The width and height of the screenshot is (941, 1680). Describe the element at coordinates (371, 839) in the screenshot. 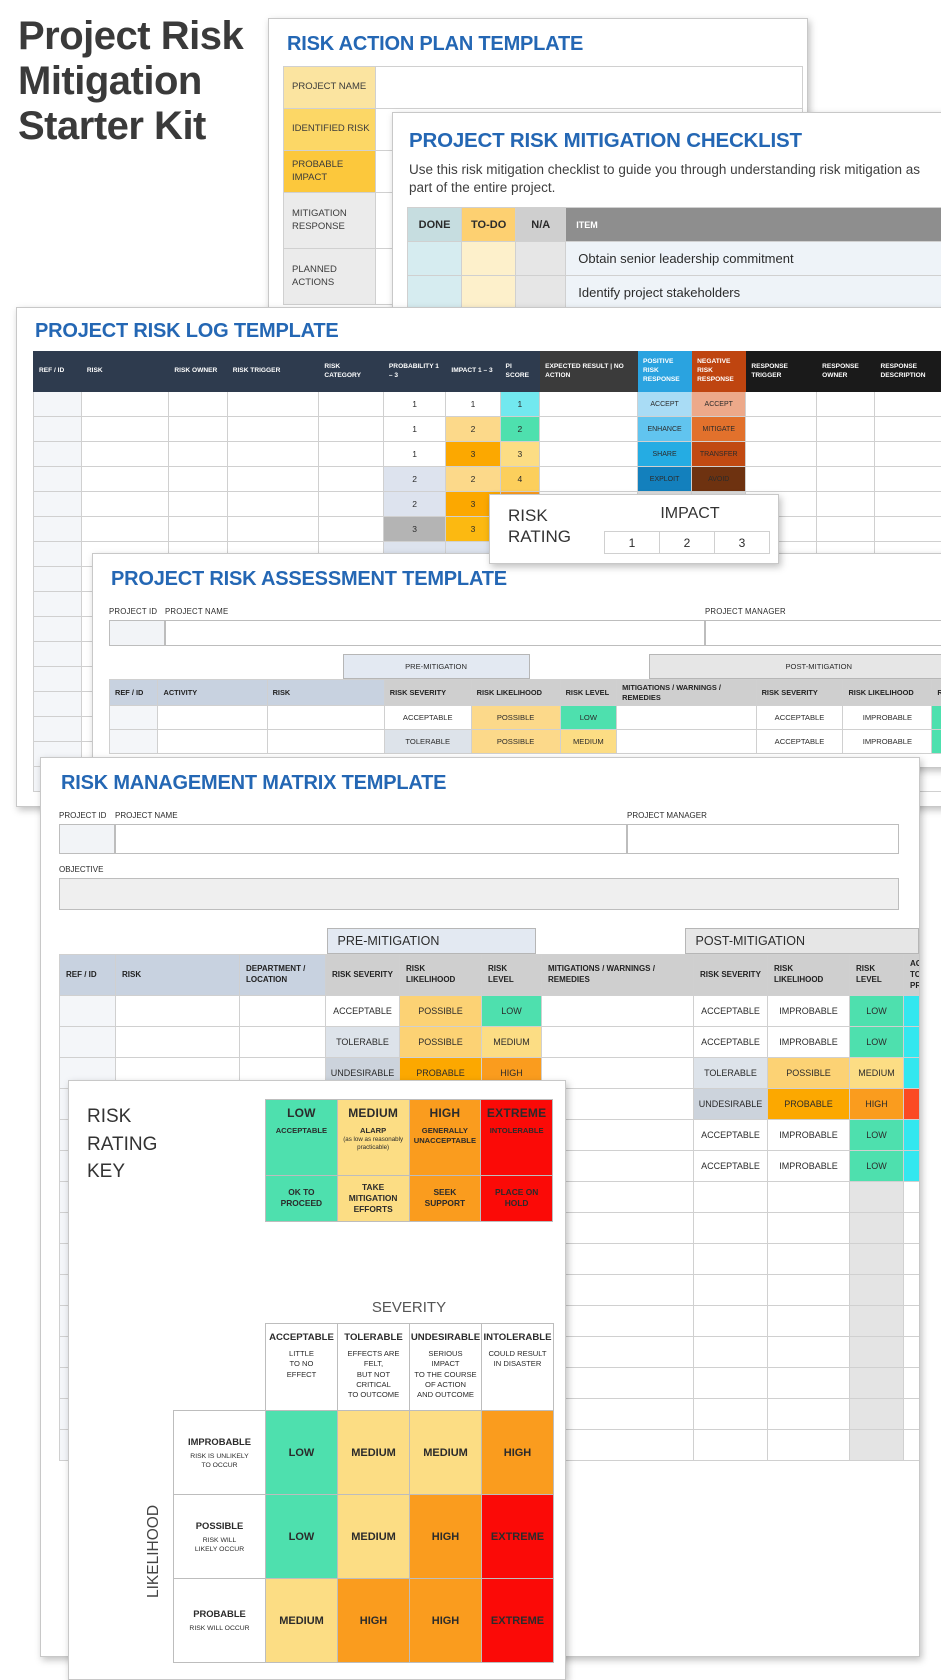

I see `matrix-project-name-input` at that location.